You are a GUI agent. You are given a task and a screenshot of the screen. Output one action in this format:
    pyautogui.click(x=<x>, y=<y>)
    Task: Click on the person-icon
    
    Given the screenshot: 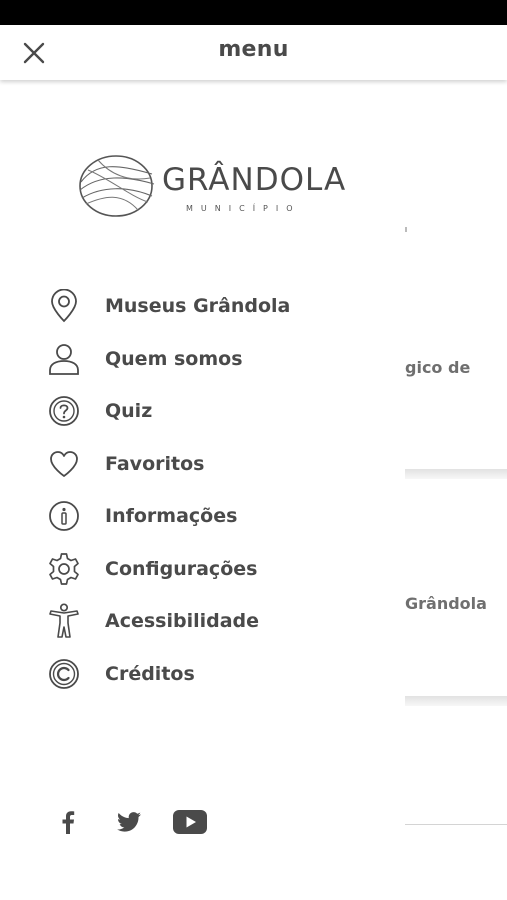 What is the action you would take?
    pyautogui.click(x=64, y=359)
    